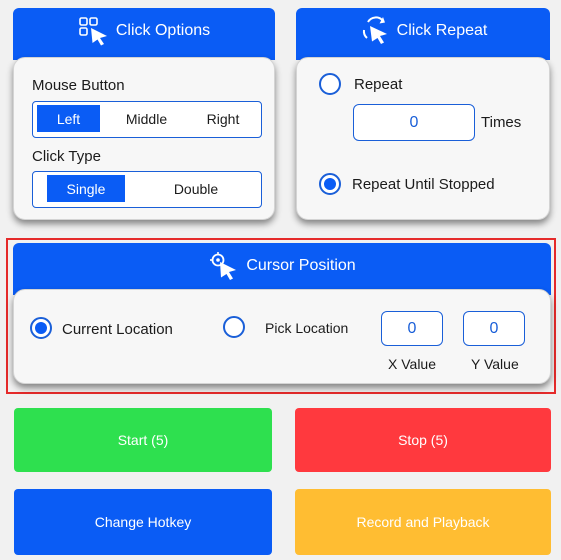  What do you see at coordinates (117, 329) in the screenshot?
I see `current-location-label: Current Location` at bounding box center [117, 329].